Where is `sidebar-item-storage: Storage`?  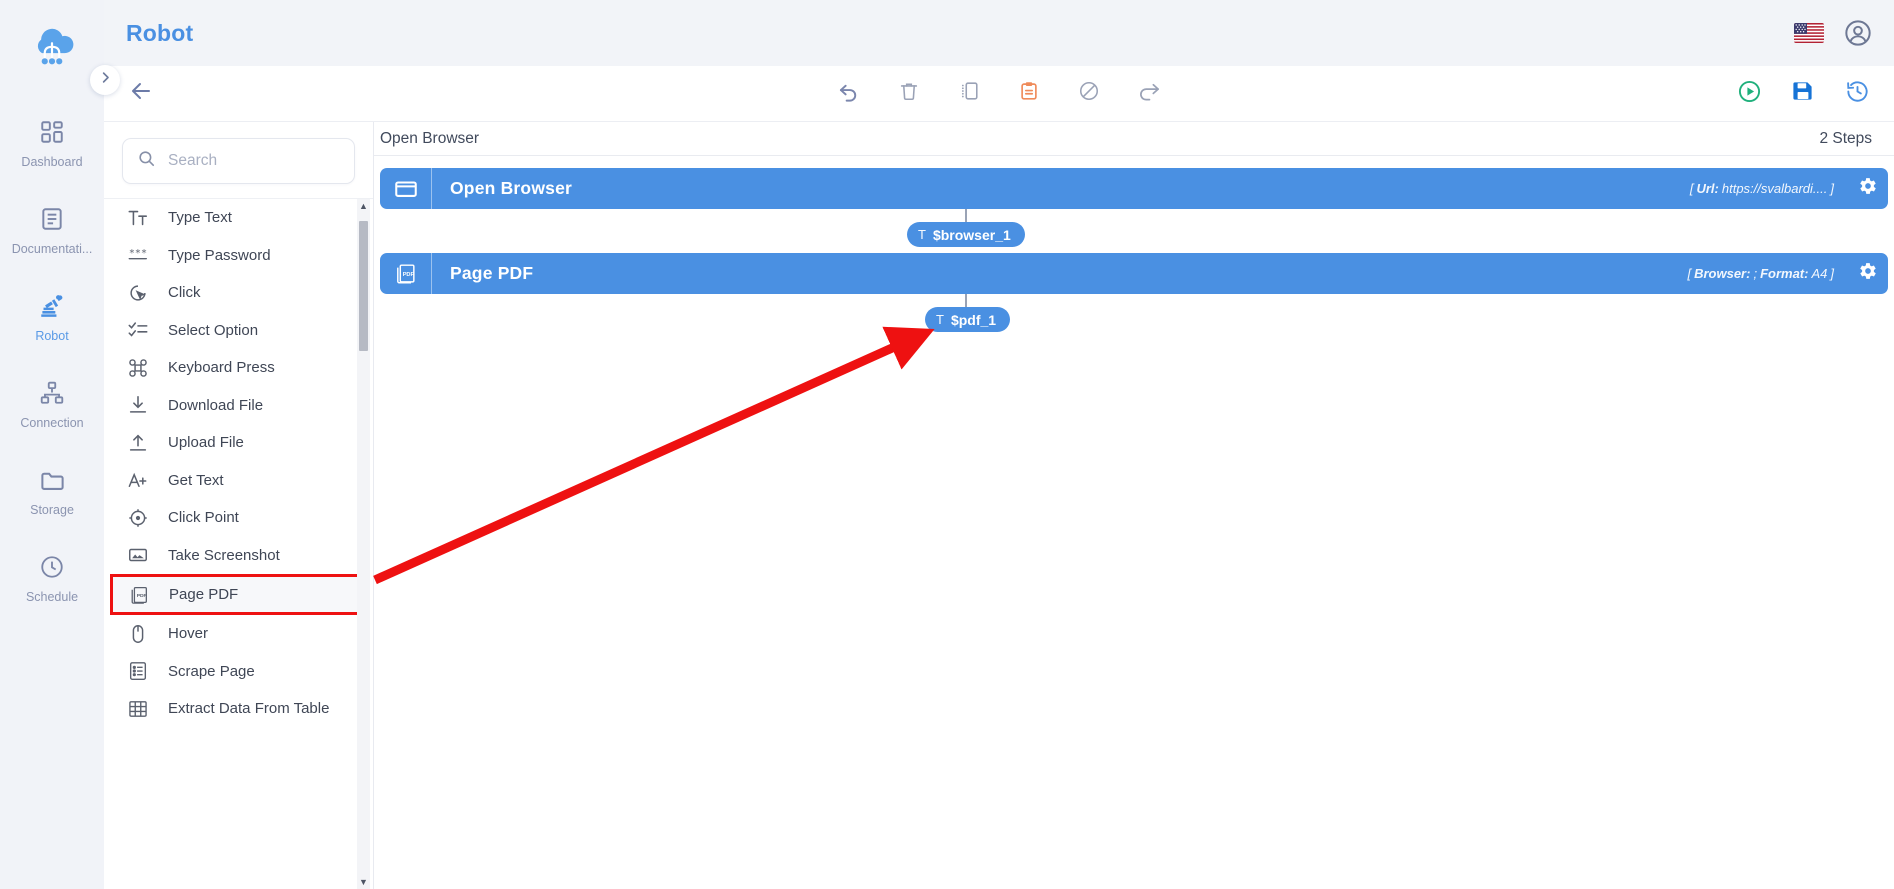
sidebar-item-storage: Storage is located at coordinates (52, 489).